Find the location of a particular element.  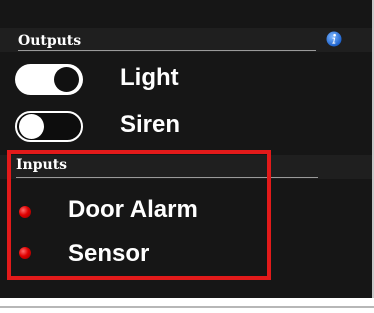

outputs-divider is located at coordinates (167, 50).